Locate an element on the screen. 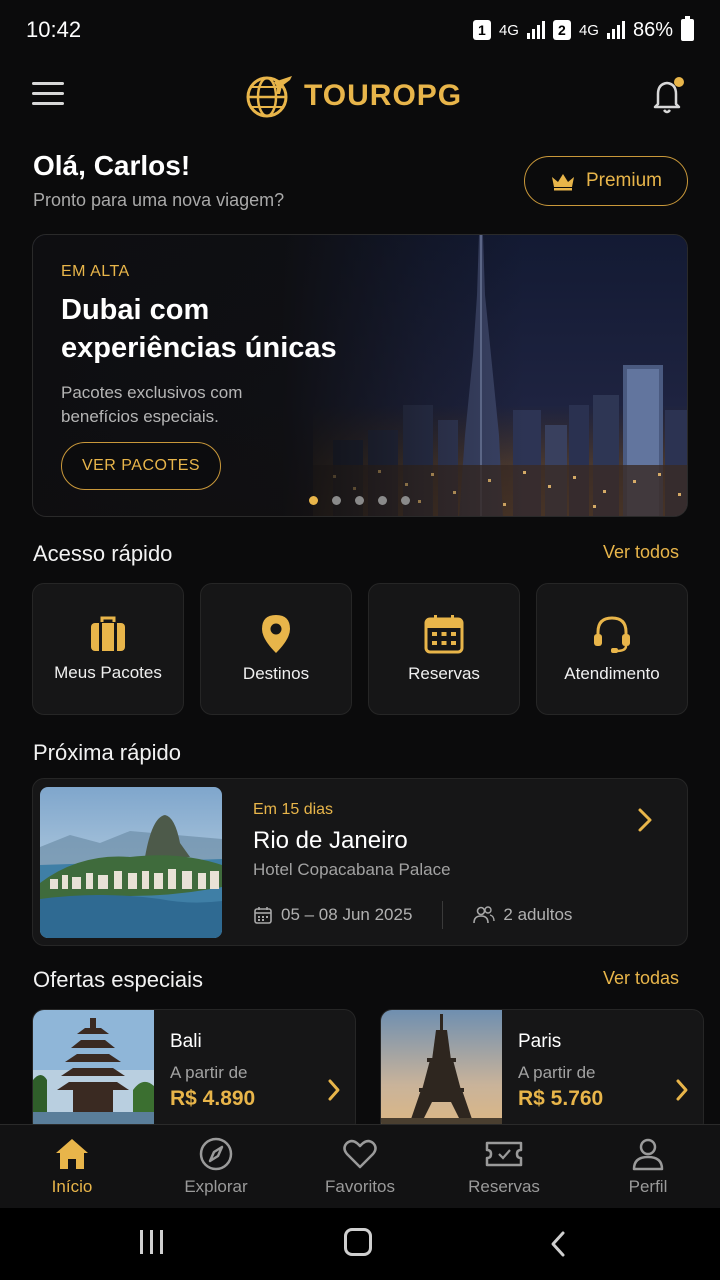 The width and height of the screenshot is (720, 1280). bell-icon is located at coordinates (668, 96).